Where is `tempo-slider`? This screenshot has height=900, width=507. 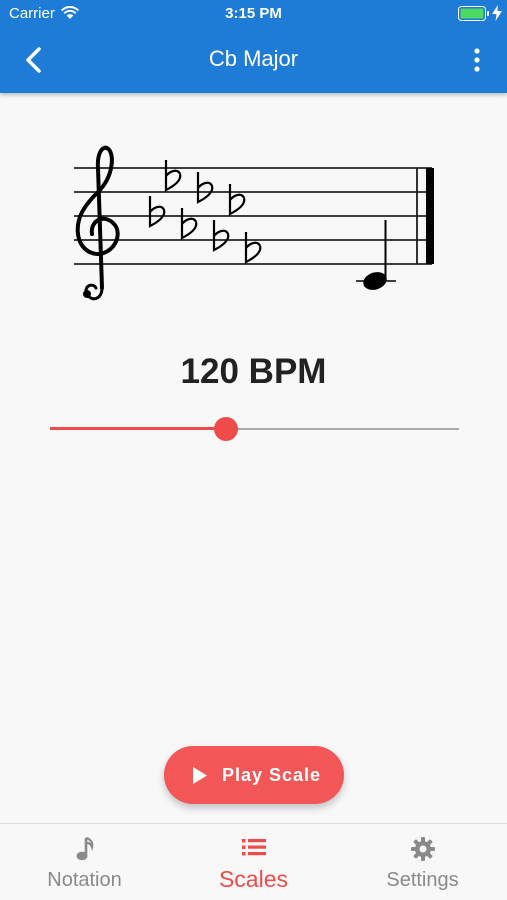
tempo-slider is located at coordinates (254, 429).